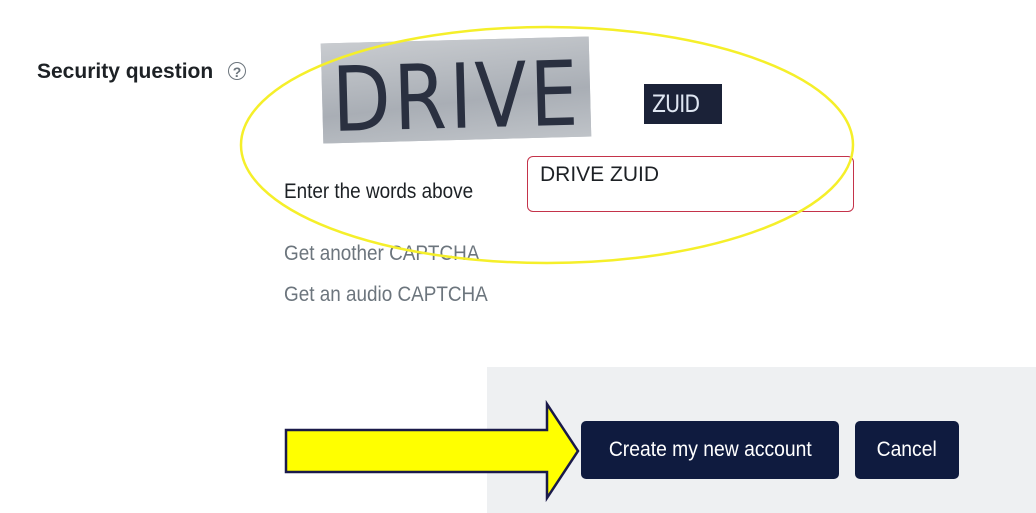  What do you see at coordinates (381, 254) in the screenshot?
I see `get-another-captcha-link: Get another CAPTCHA` at bounding box center [381, 254].